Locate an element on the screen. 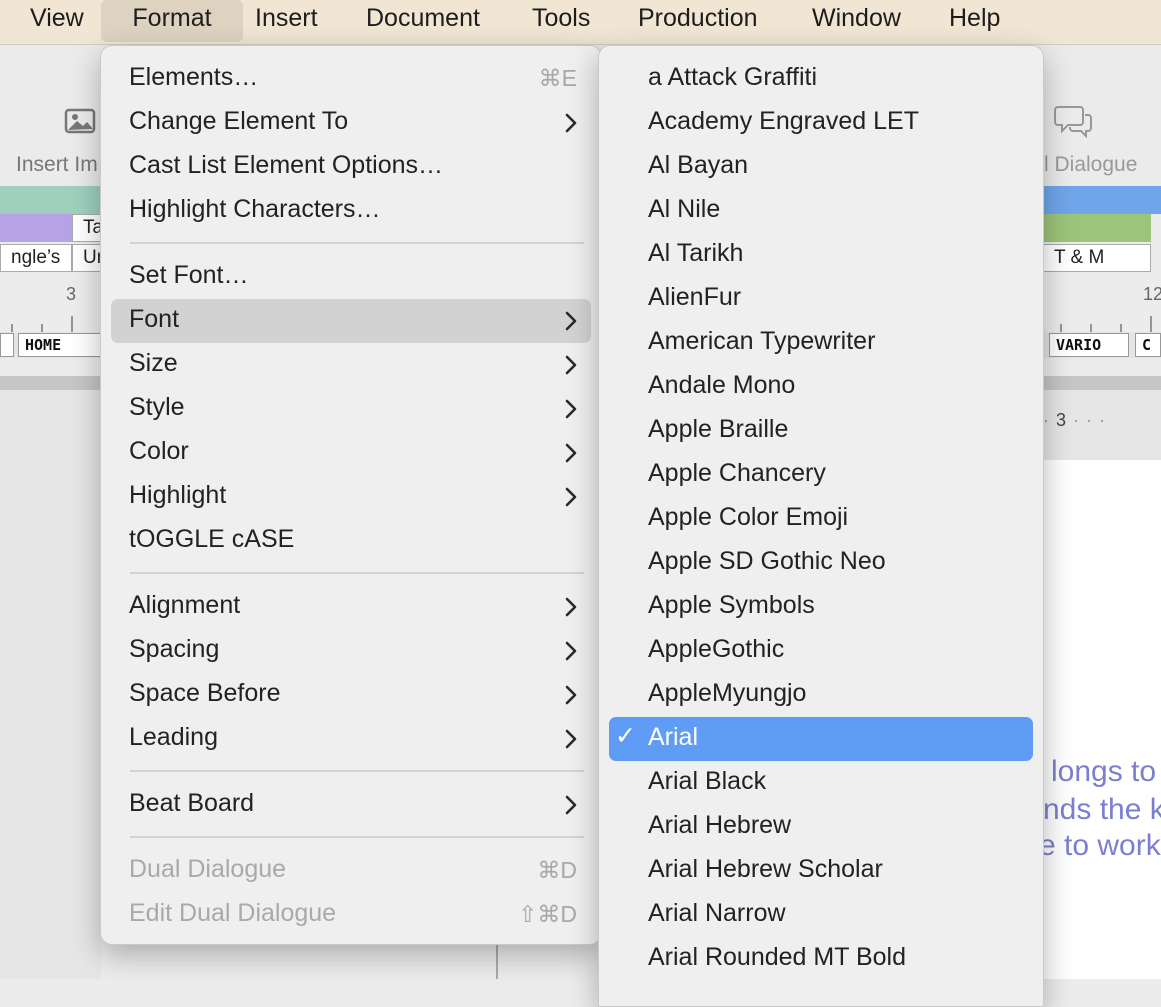  menu-item-label: Size is located at coordinates (153, 363).